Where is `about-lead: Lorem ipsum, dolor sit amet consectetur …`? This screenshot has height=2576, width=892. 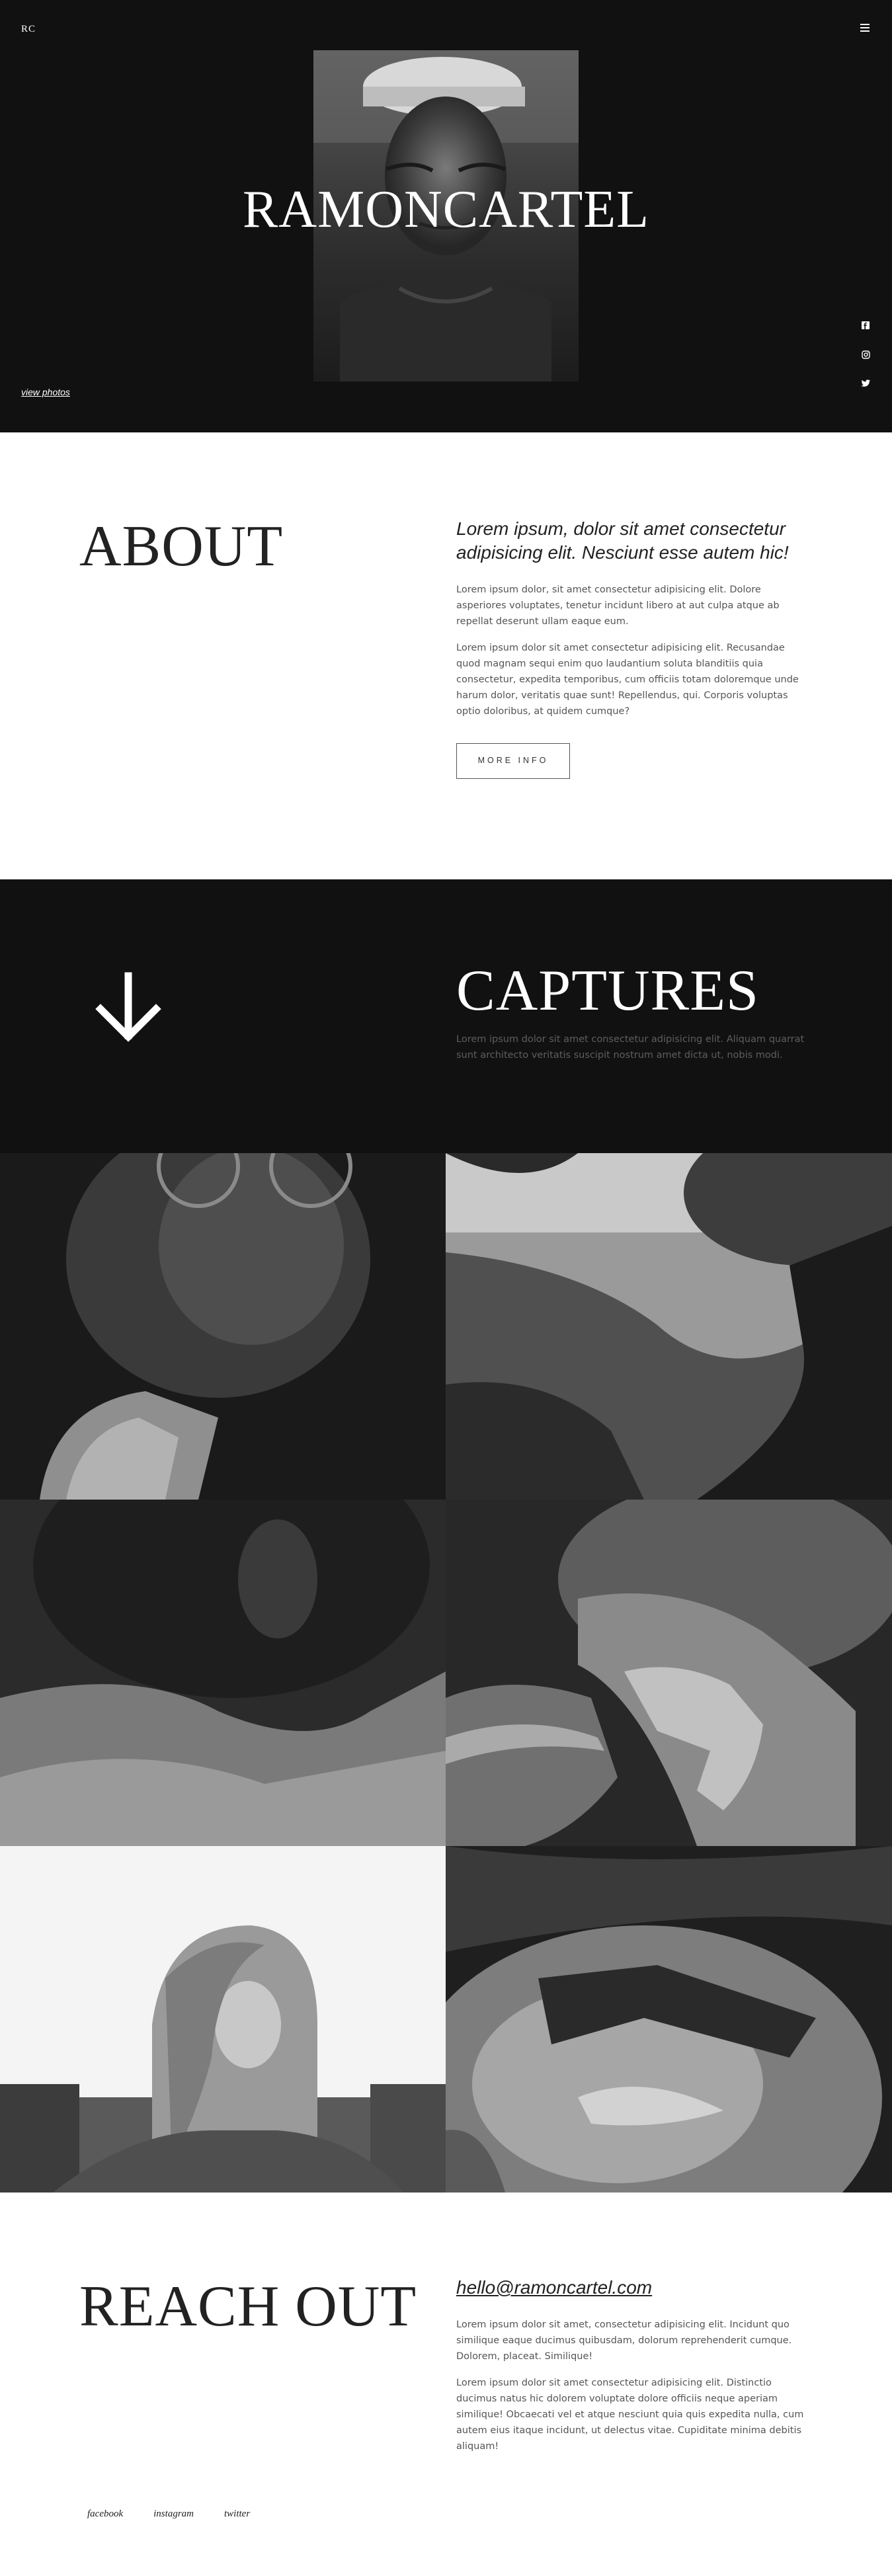
about-lead: Lorem ipsum, dolor sit amet consectetur … is located at coordinates (622, 541).